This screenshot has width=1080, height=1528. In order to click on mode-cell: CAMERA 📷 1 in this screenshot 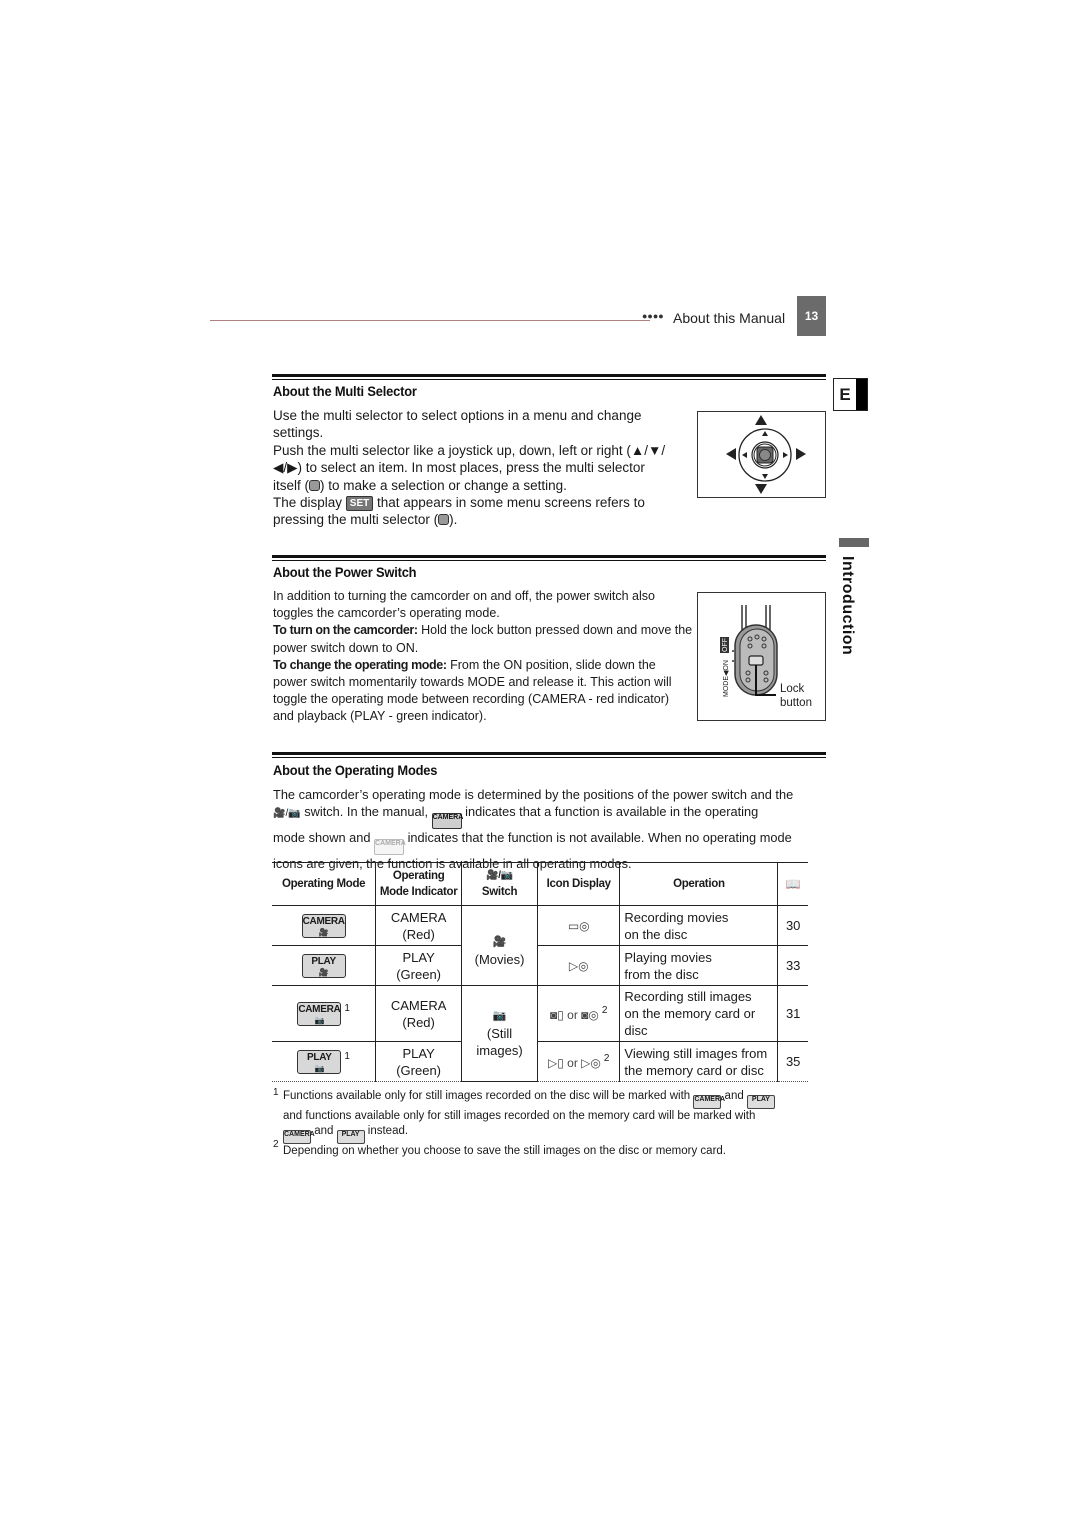, I will do `click(324, 1013)`.